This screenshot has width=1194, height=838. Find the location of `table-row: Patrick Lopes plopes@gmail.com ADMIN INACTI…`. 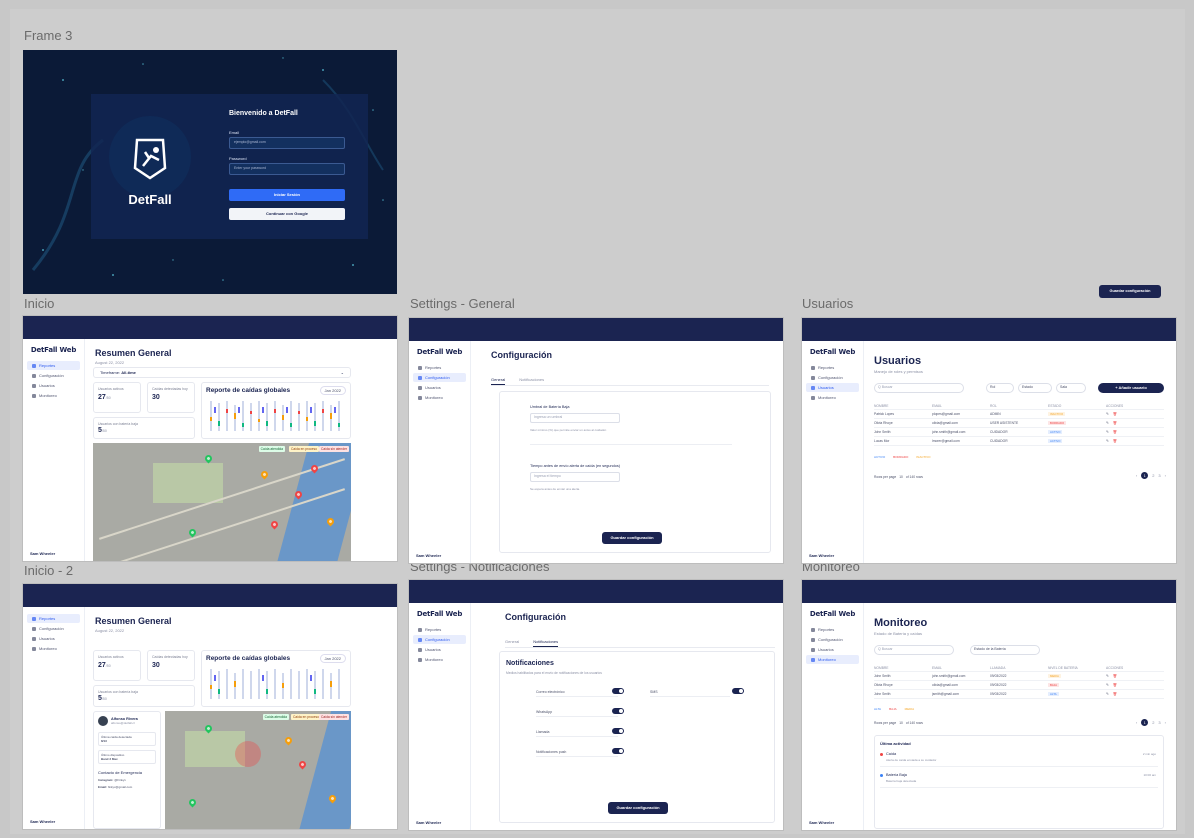

table-row: Patrick Lopes plopes@gmail.com ADMIN INACTI… is located at coordinates (1019, 414).